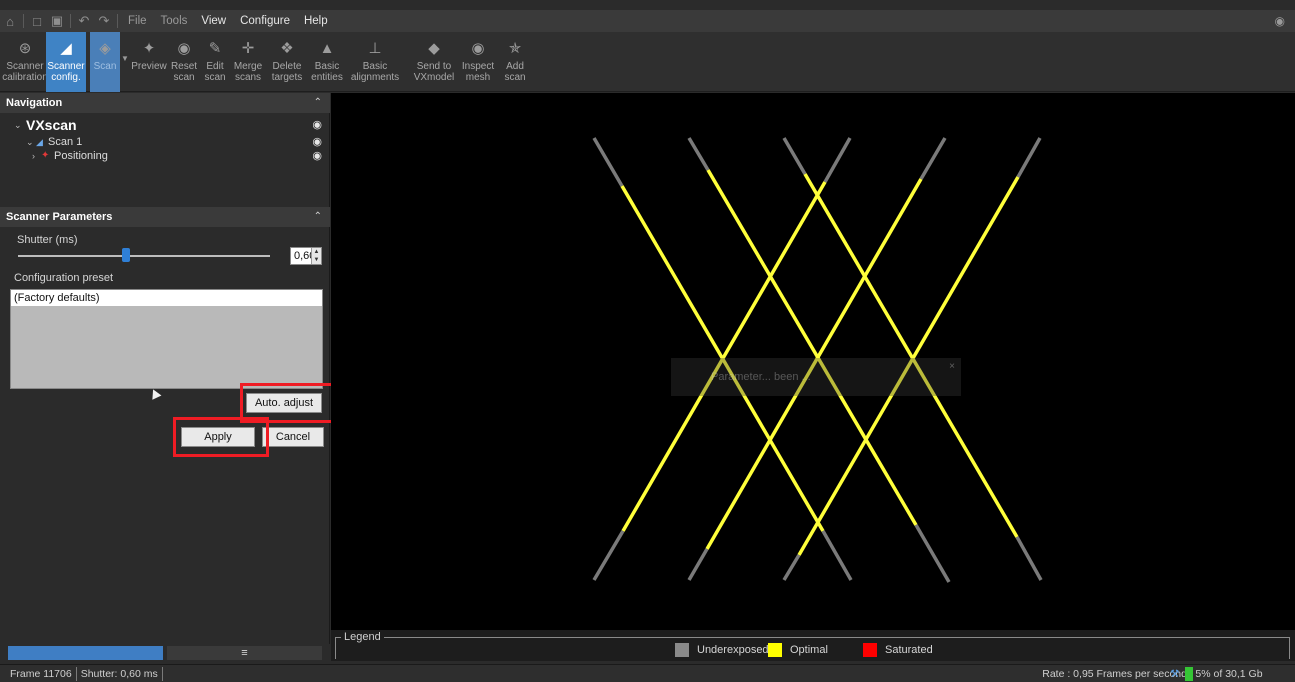 This screenshot has width=1295, height=682. What do you see at coordinates (215, 62) in the screenshot?
I see `edit-scan-button: ✎ Edit scan` at bounding box center [215, 62].